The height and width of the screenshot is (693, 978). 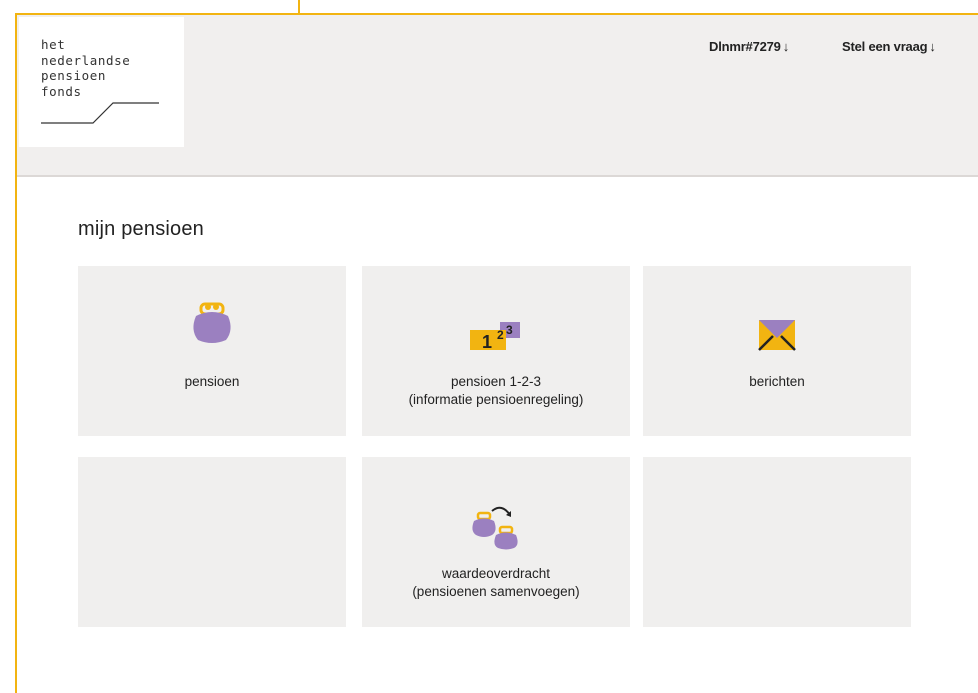 What do you see at coordinates (496, 399) in the screenshot?
I see `tile-sublabel: (informatie pensioenregeling)` at bounding box center [496, 399].